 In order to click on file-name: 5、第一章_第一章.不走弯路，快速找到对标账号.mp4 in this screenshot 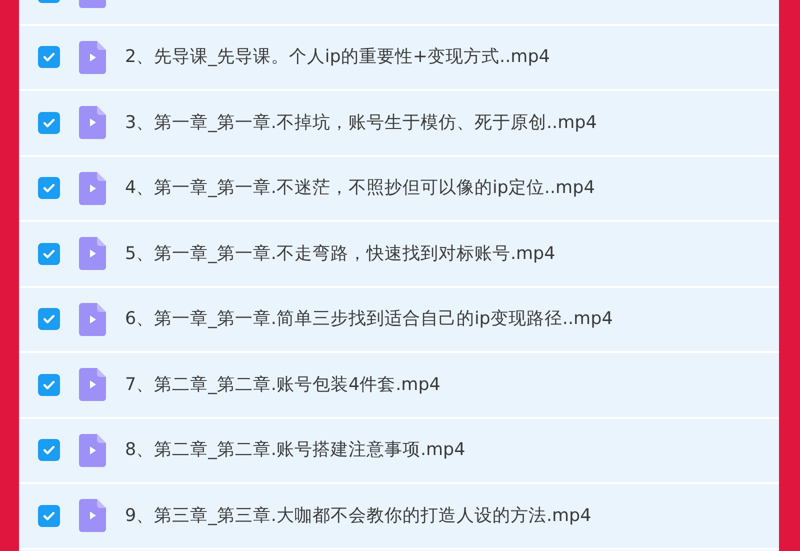, I will do `click(340, 253)`.